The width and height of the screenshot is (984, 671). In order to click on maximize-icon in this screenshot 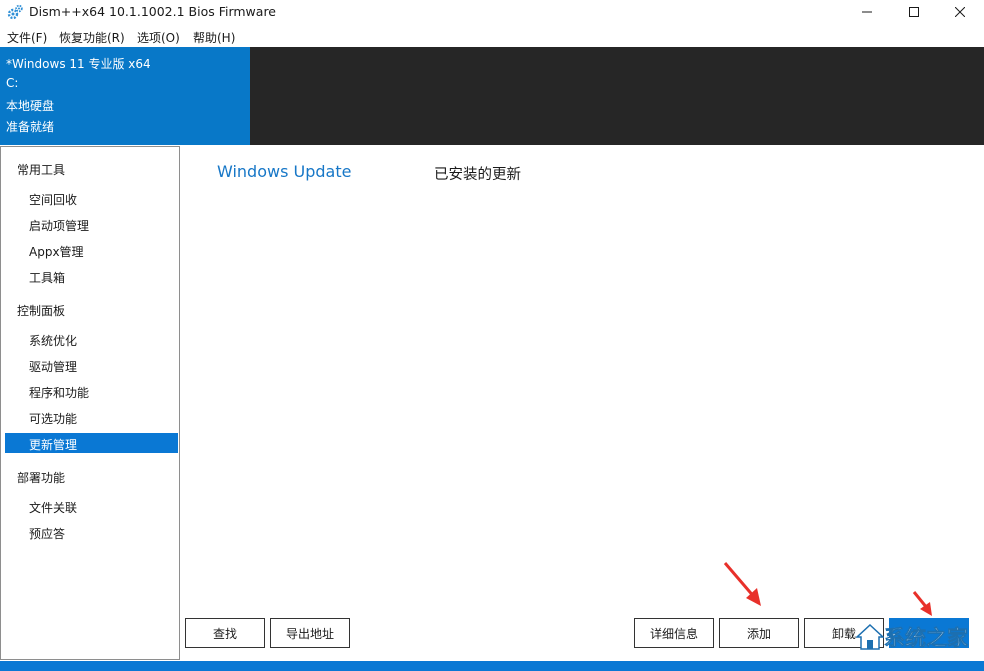, I will do `click(914, 12)`.